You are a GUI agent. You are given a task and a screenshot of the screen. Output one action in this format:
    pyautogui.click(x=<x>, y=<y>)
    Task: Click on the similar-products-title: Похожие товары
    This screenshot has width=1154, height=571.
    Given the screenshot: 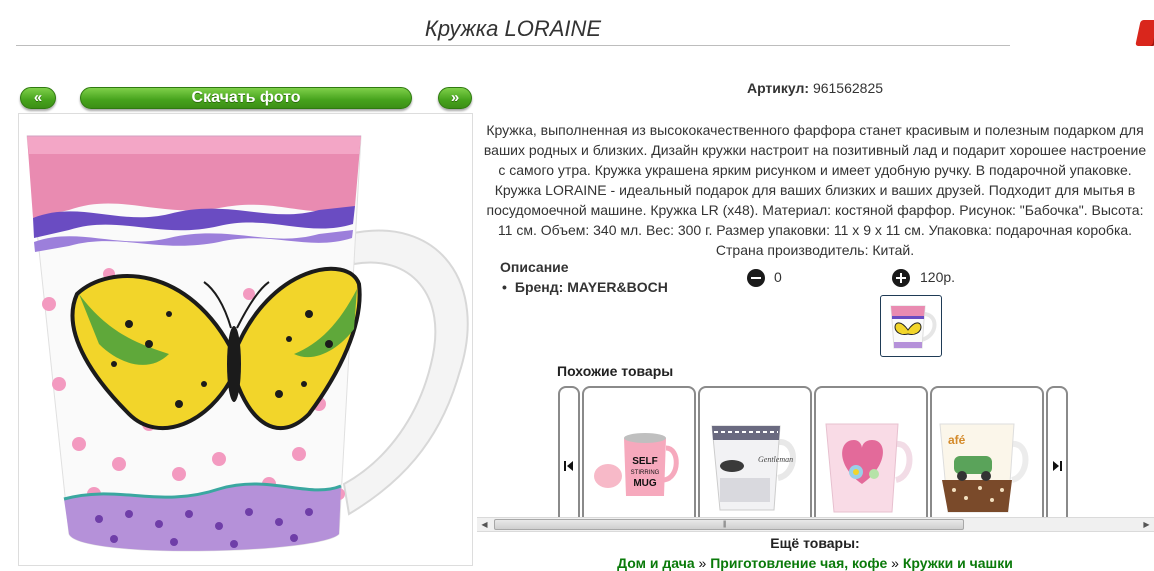 What is the action you would take?
    pyautogui.click(x=615, y=371)
    